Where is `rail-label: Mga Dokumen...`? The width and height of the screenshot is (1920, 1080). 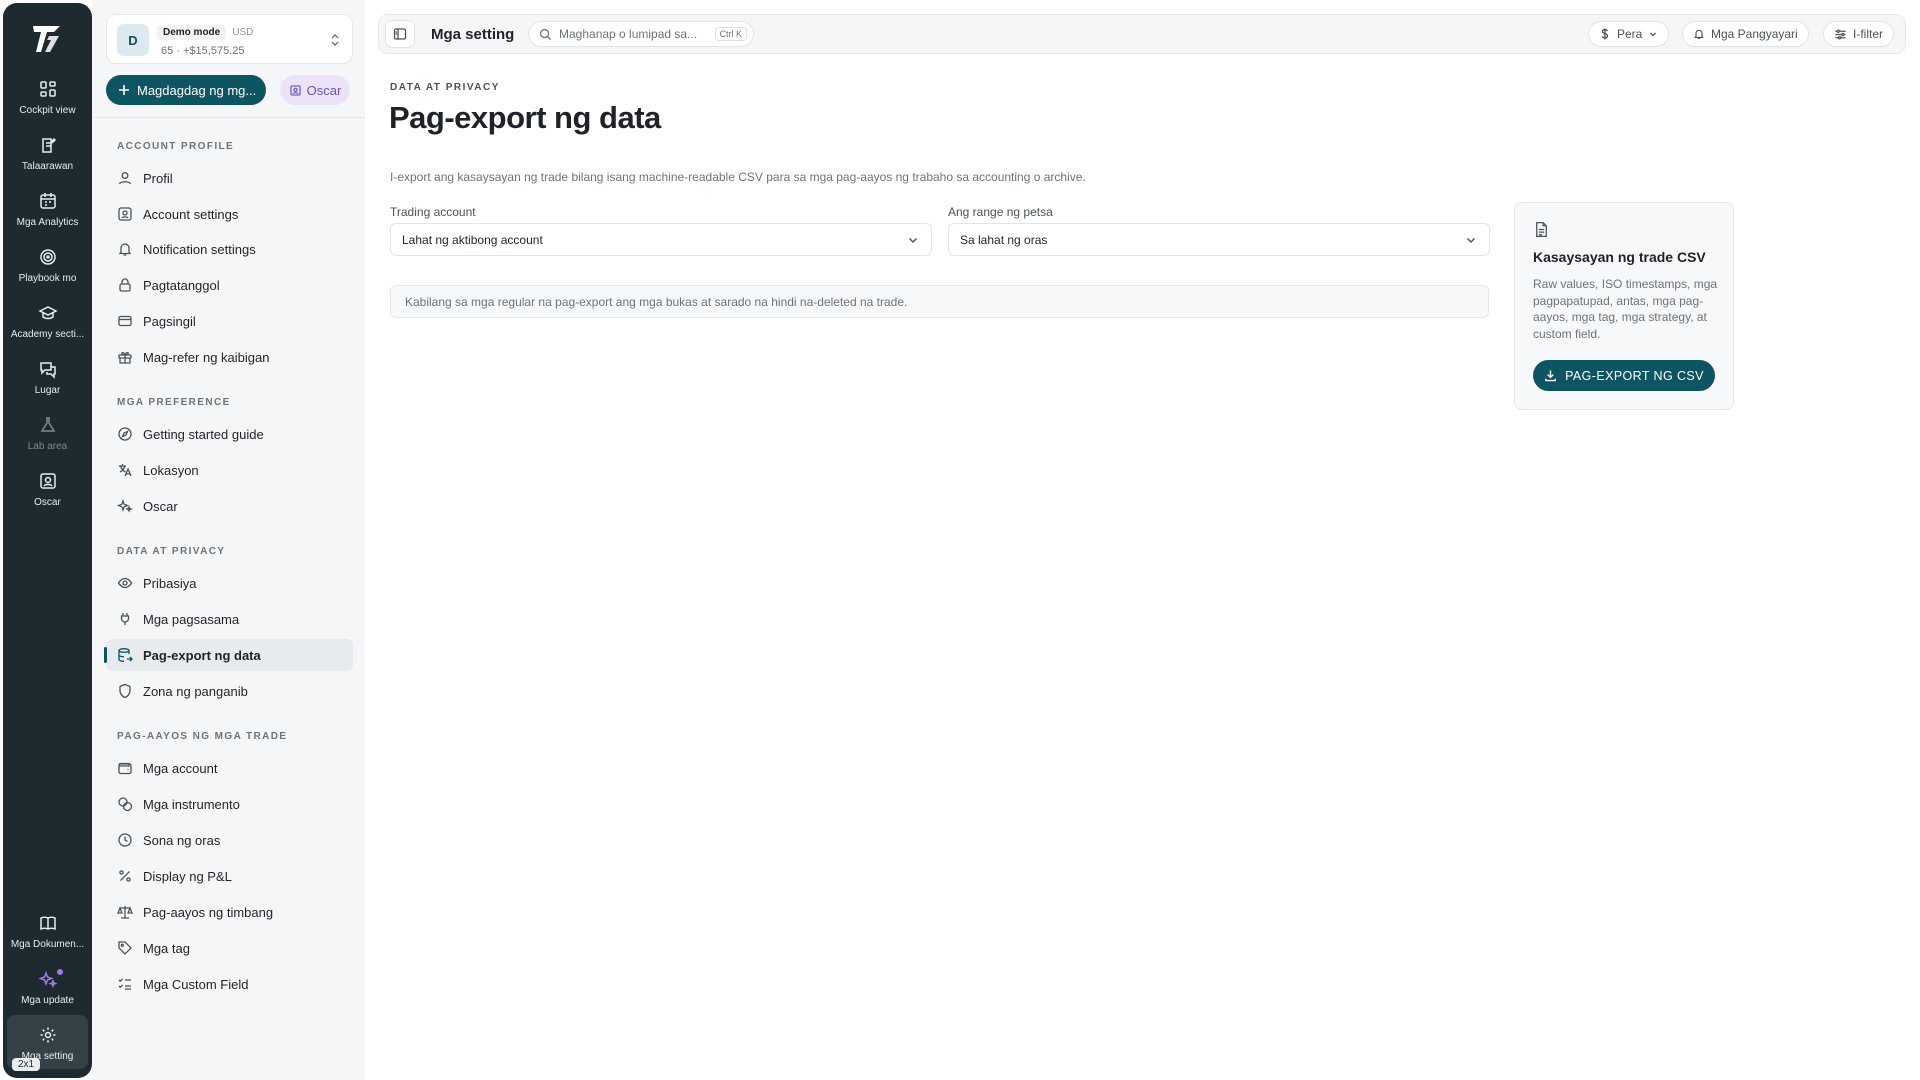
rail-label: Mga Dokumen... is located at coordinates (47, 944).